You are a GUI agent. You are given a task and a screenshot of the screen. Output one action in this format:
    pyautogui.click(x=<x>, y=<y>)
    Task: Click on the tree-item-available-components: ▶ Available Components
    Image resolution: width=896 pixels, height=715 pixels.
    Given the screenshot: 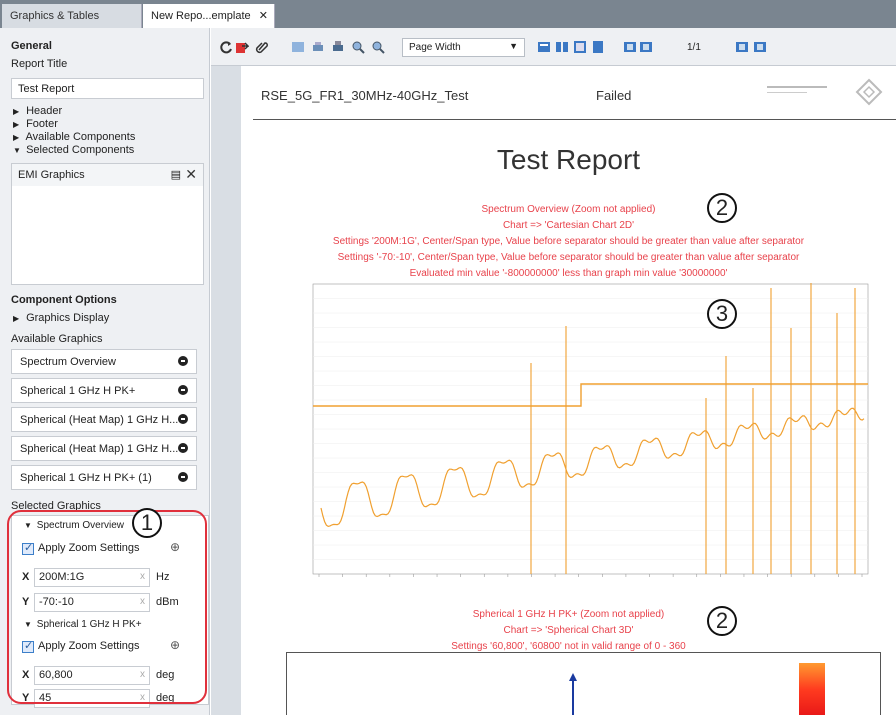 What is the action you would take?
    pyautogui.click(x=74, y=137)
    